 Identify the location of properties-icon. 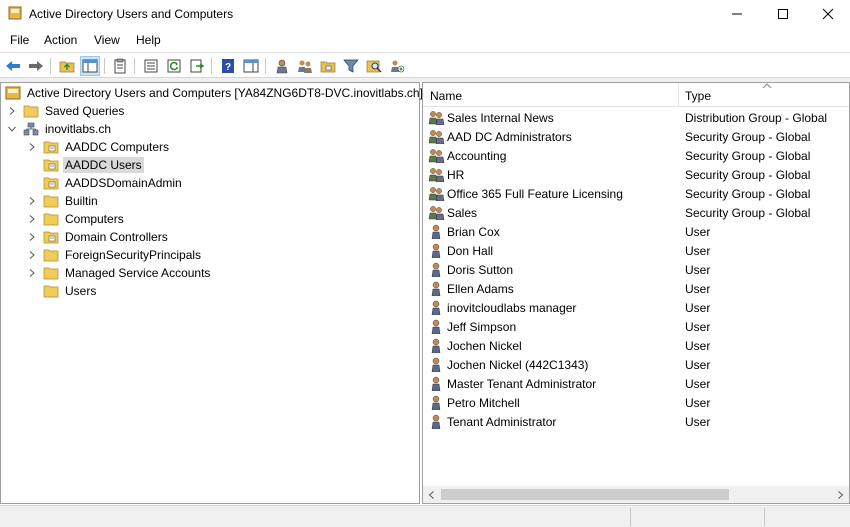
(120, 66).